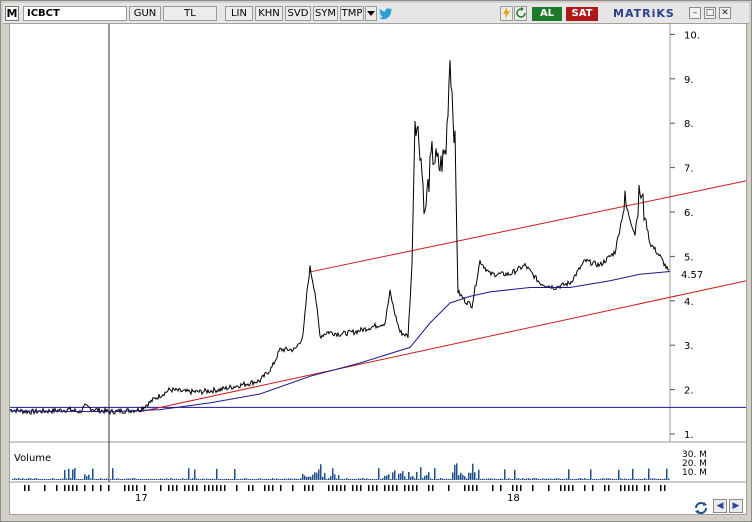  What do you see at coordinates (725, 13) in the screenshot?
I see `close-icon: ✕` at bounding box center [725, 13].